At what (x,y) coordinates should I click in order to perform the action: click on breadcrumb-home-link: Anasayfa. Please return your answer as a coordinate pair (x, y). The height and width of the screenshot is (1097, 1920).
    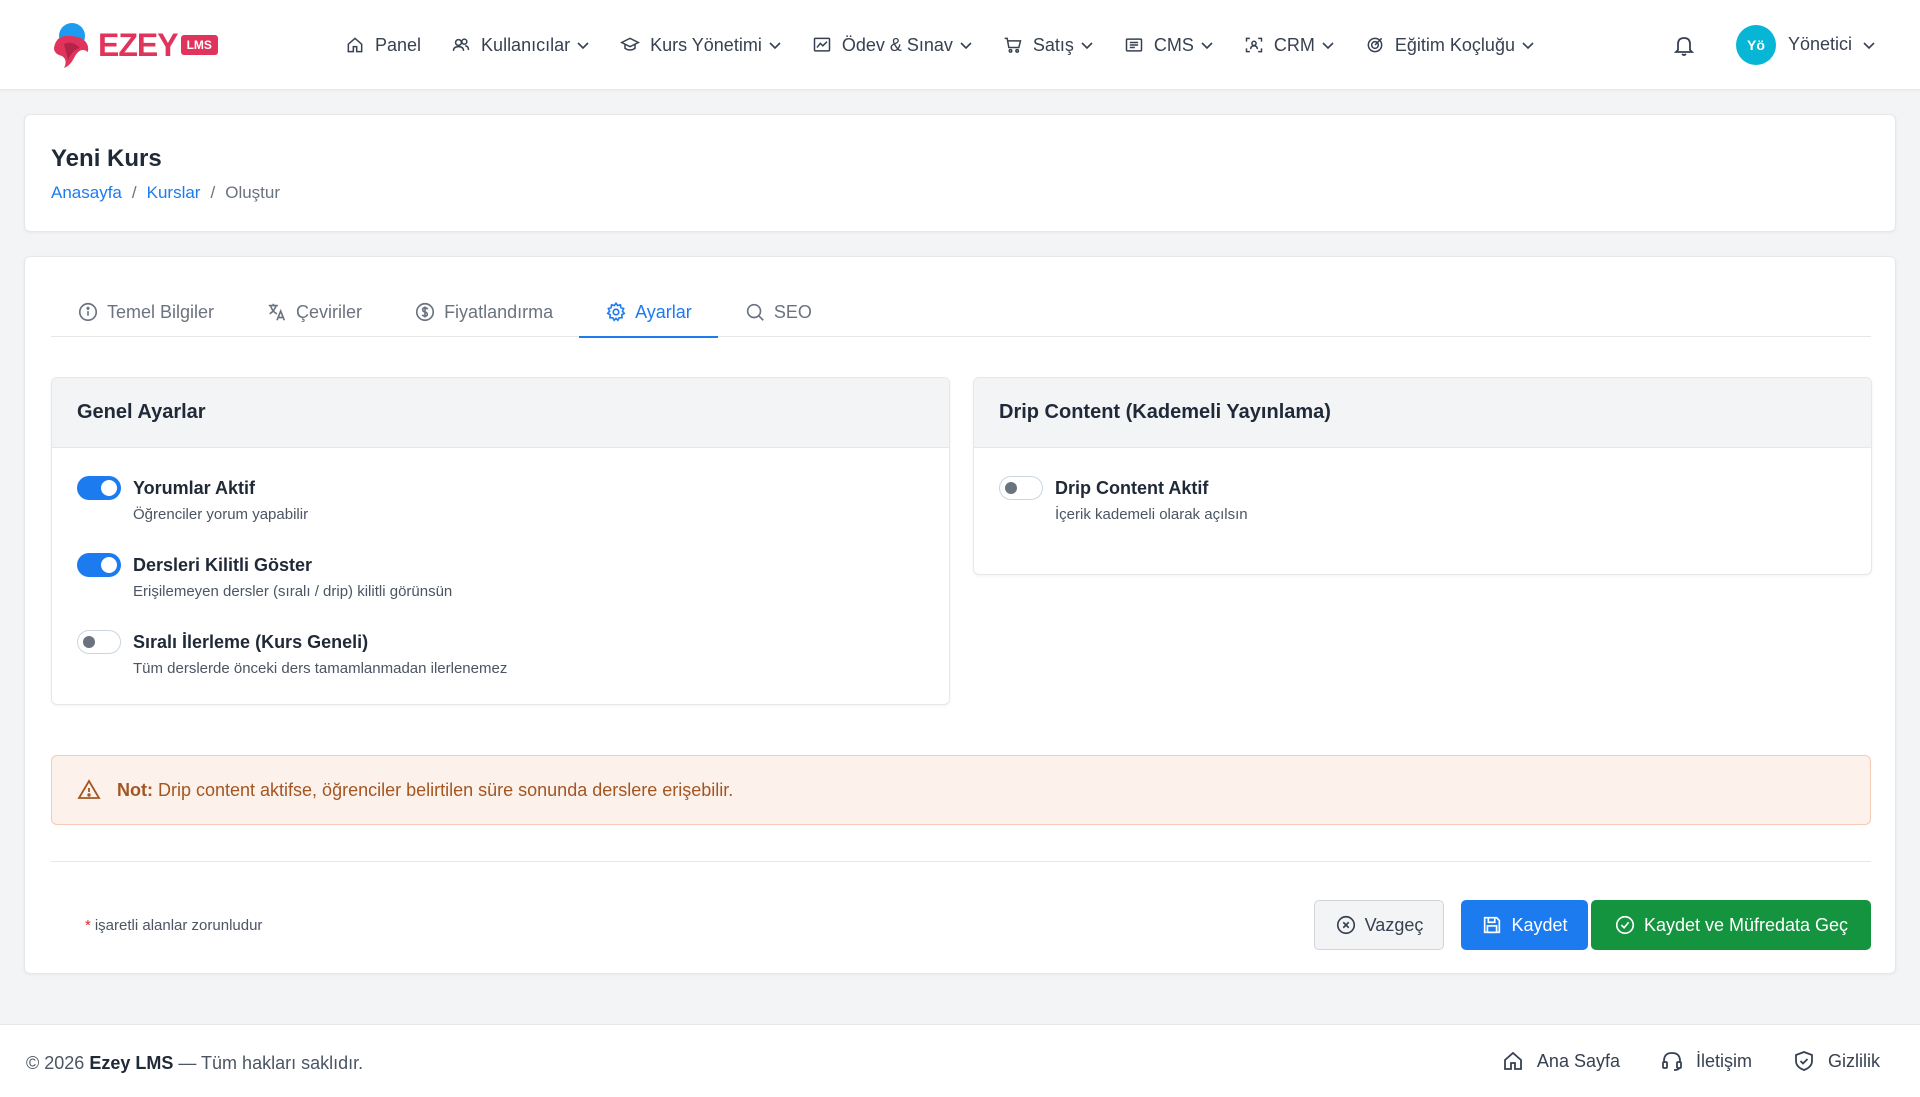
    Looking at the image, I should click on (86, 193).